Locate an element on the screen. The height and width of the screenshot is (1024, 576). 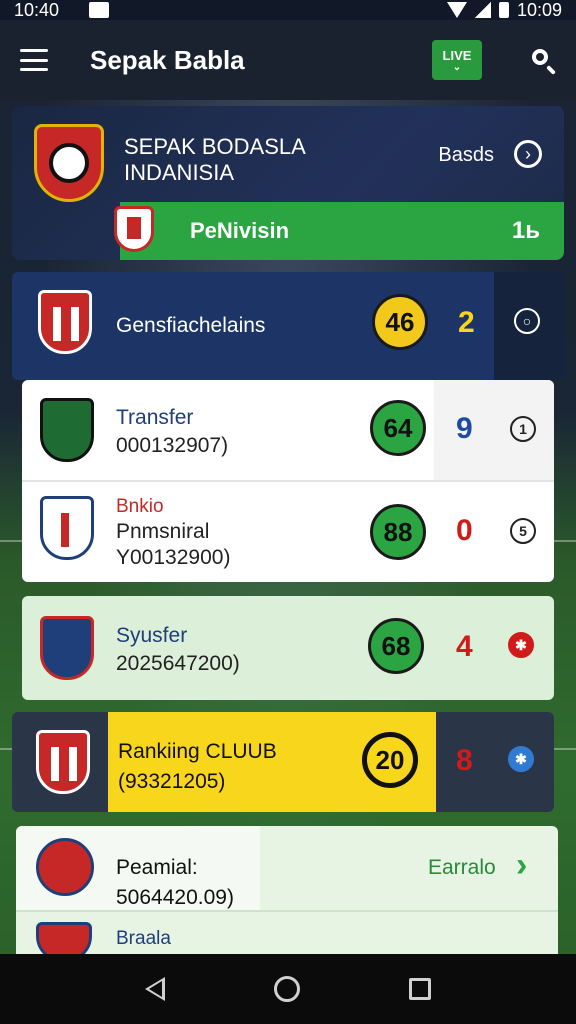
rank-value: 2 is located at coordinates (466, 322).